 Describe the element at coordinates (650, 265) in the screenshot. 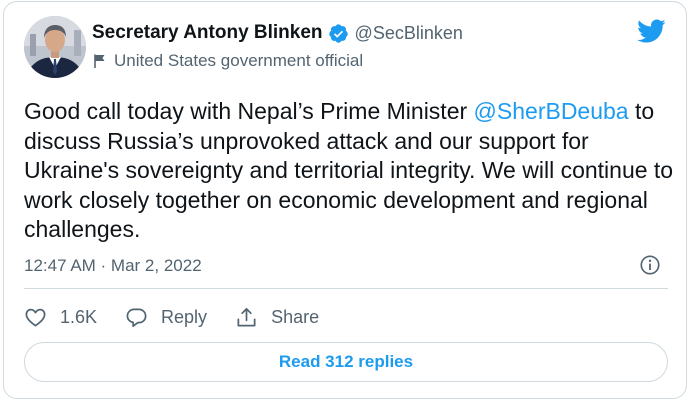

I see `info-icon` at that location.